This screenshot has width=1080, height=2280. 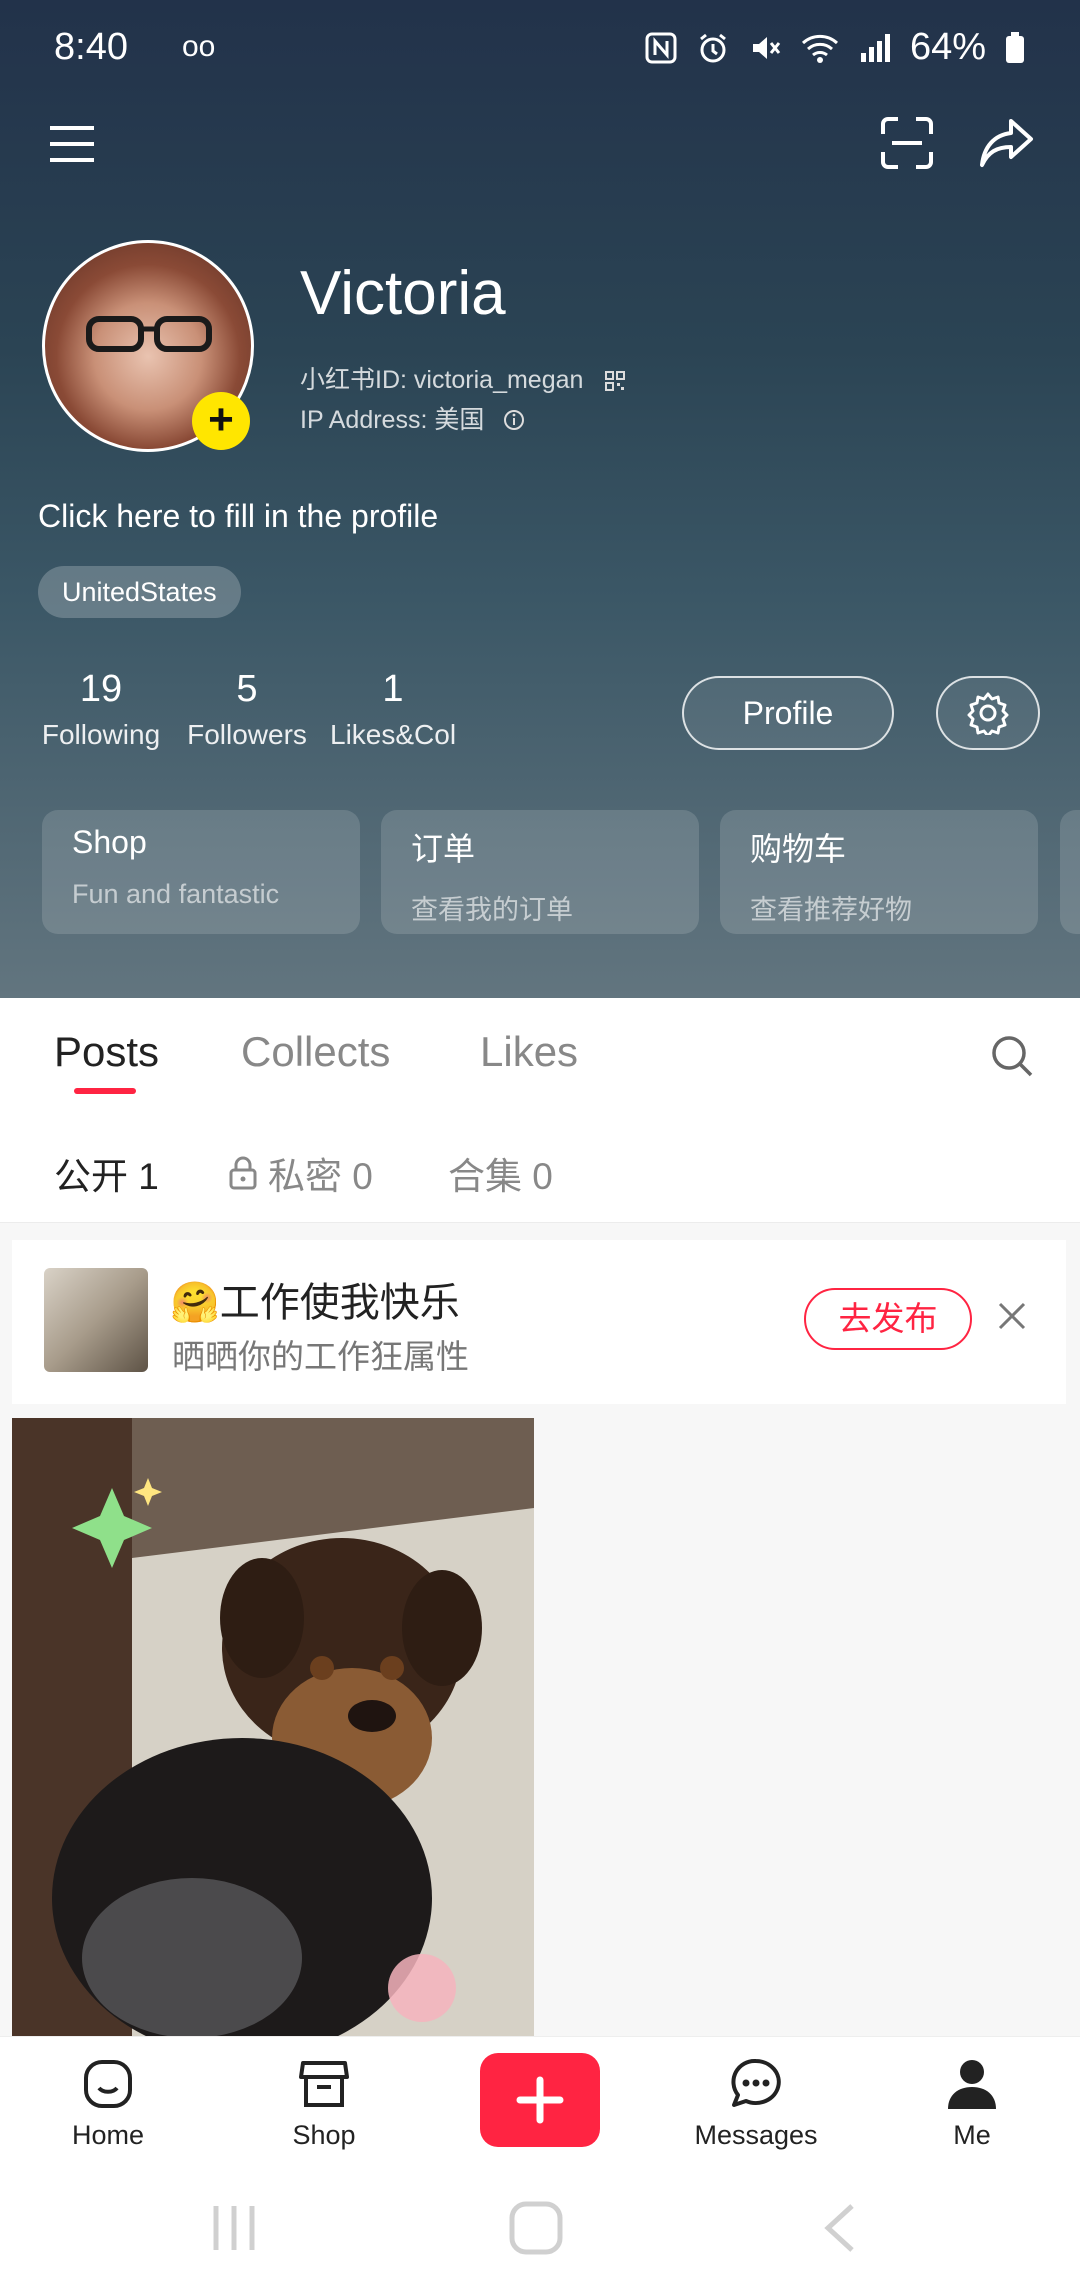 I want to click on settings-button, so click(x=988, y=713).